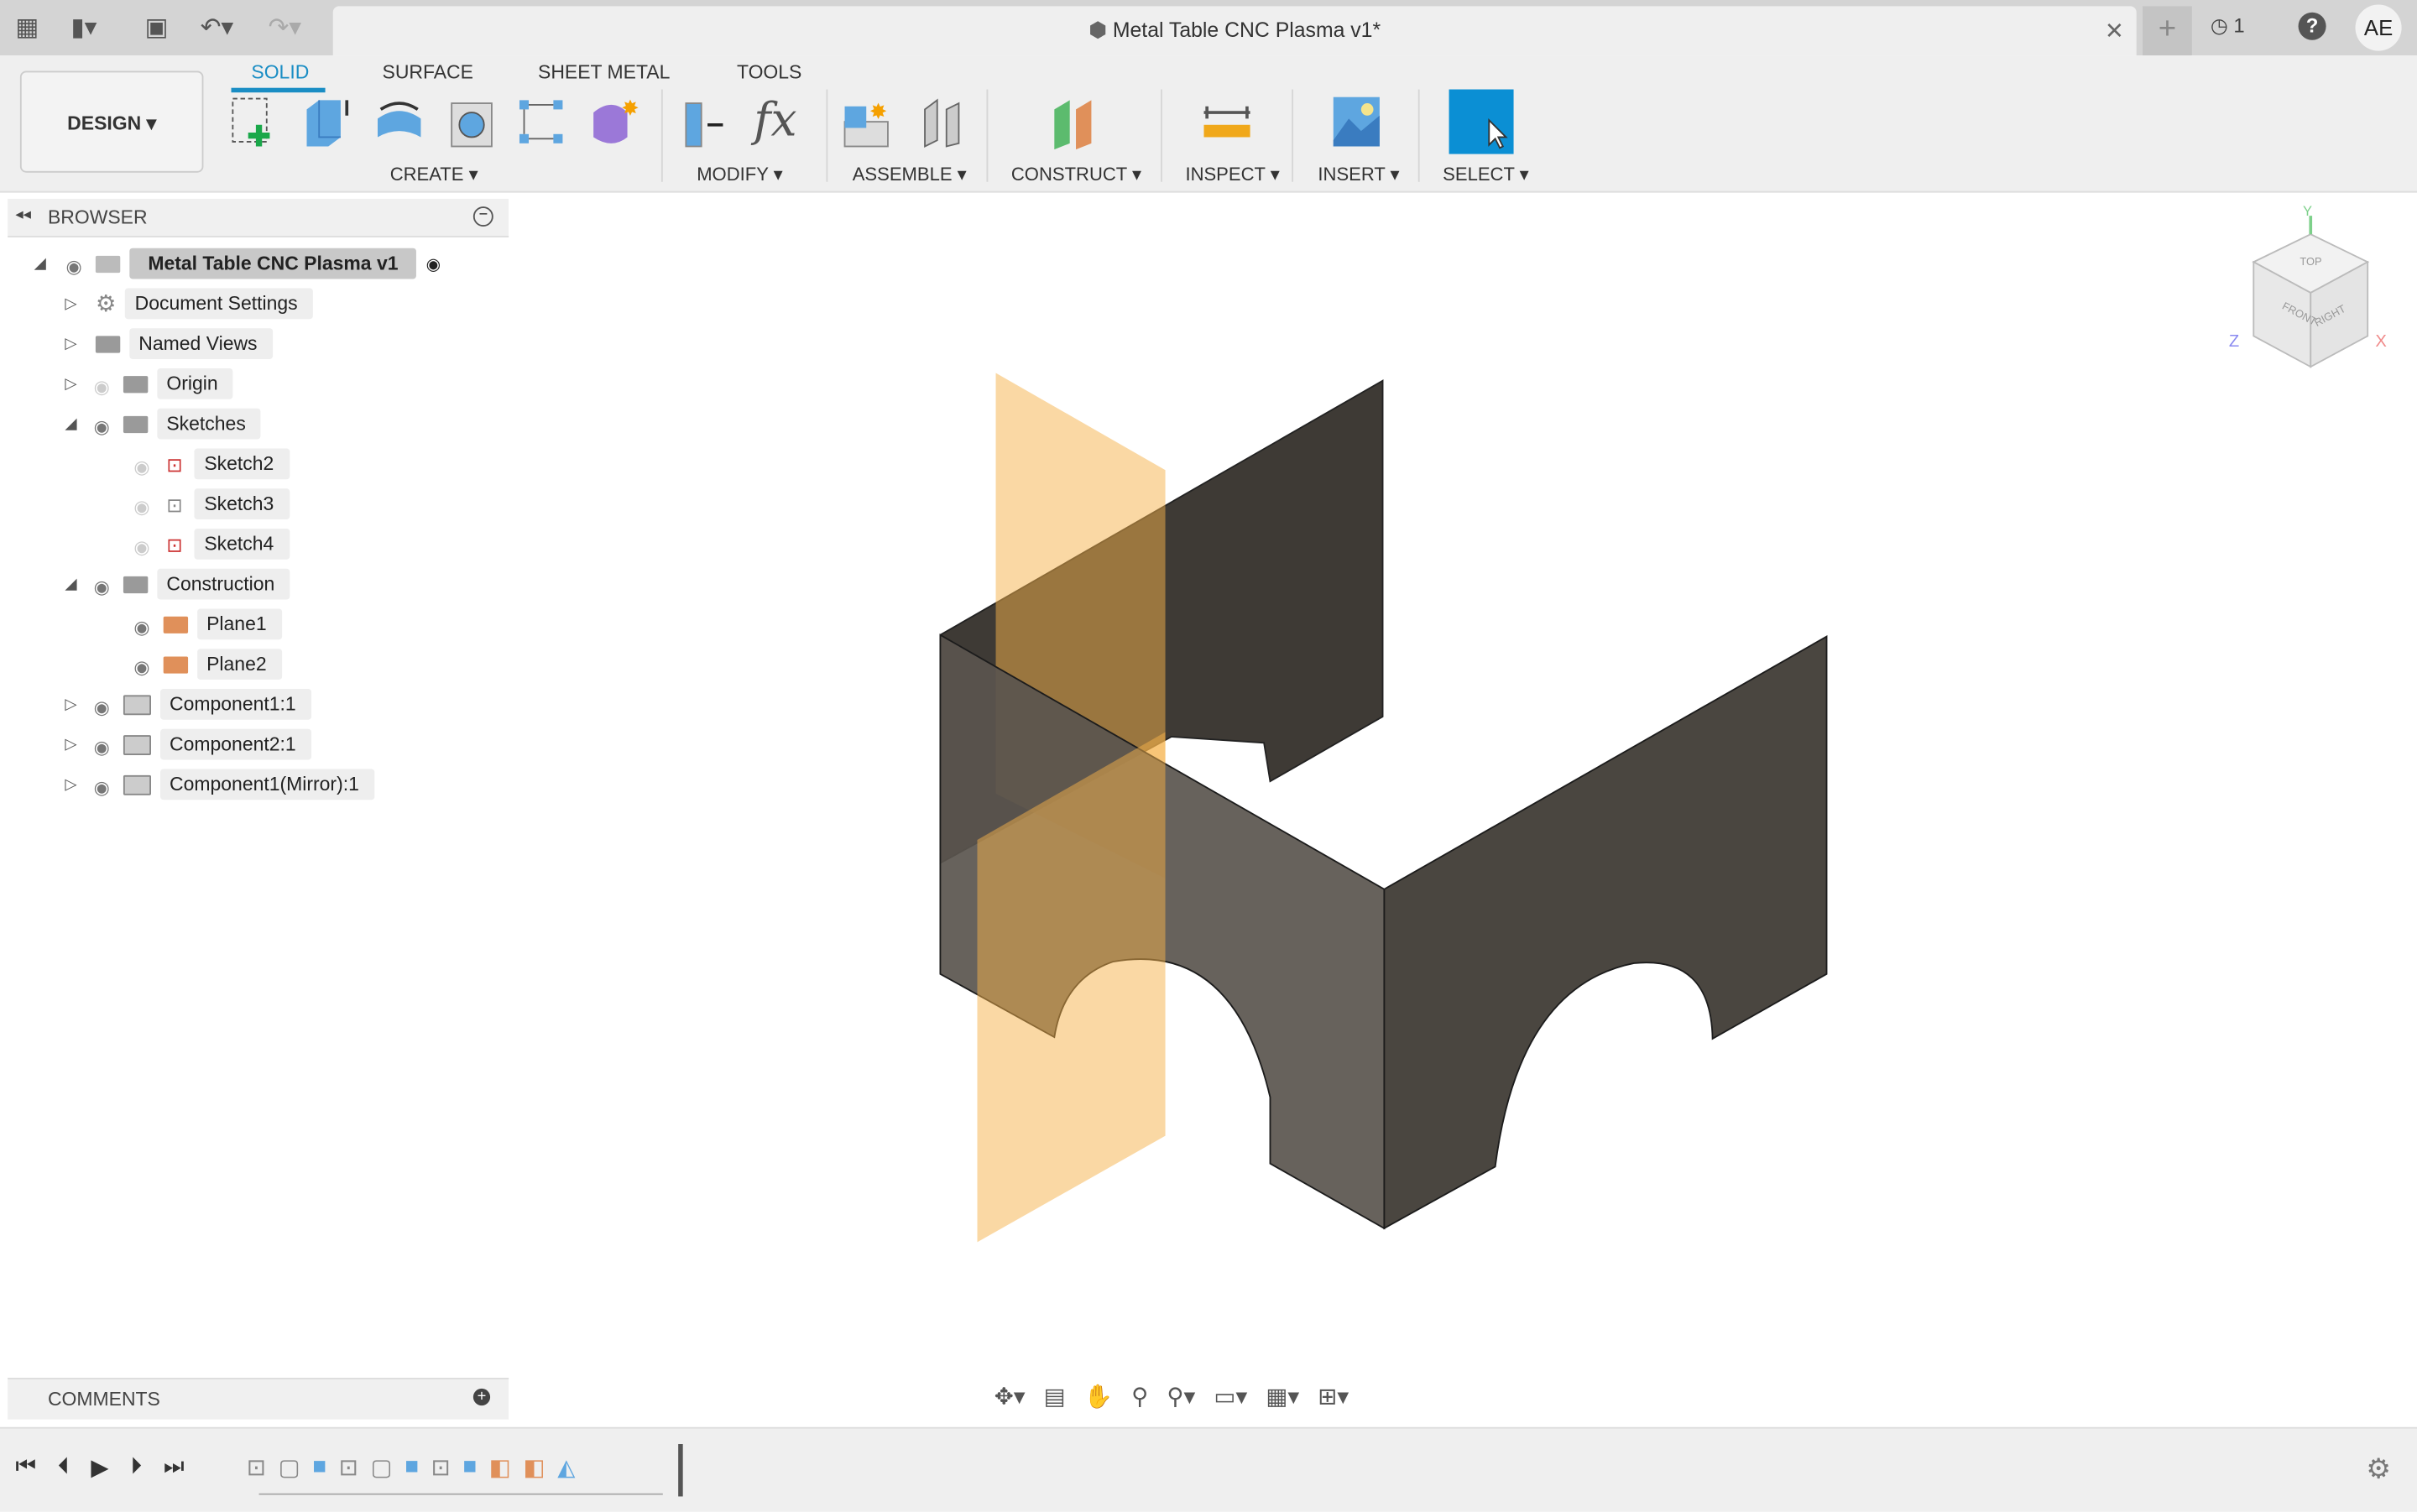 The height and width of the screenshot is (1512, 2417). Describe the element at coordinates (1227, 122) in the screenshot. I see `measure-icon` at that location.